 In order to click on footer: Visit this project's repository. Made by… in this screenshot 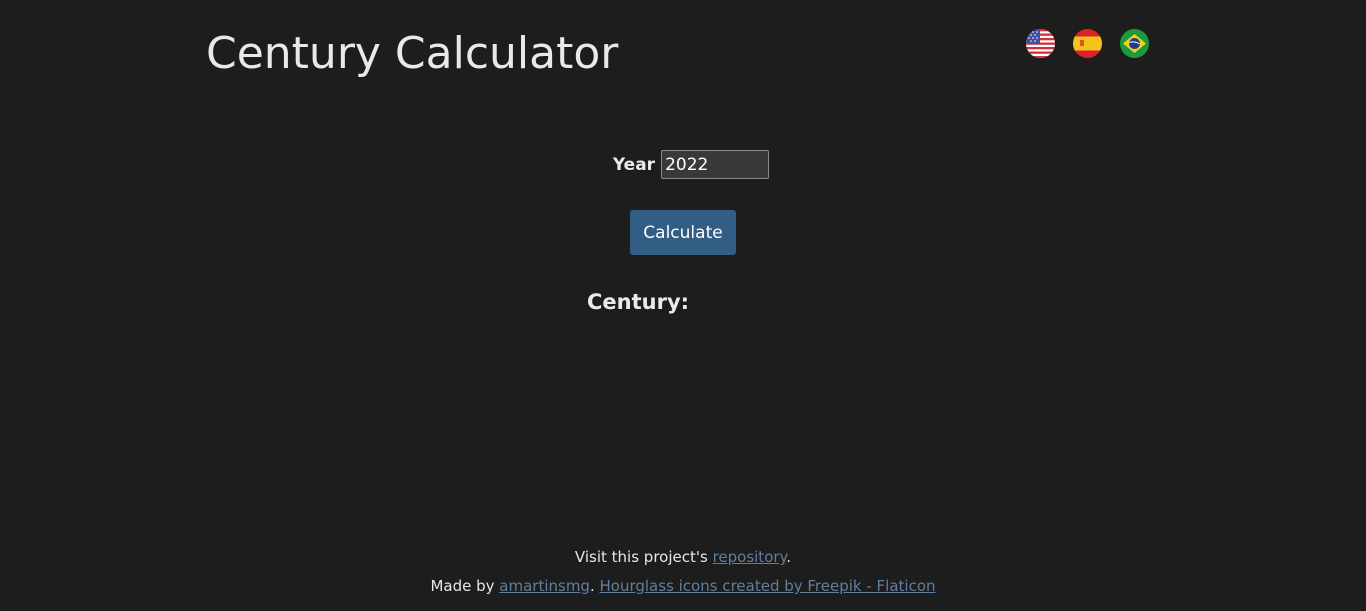, I will do `click(683, 572)`.